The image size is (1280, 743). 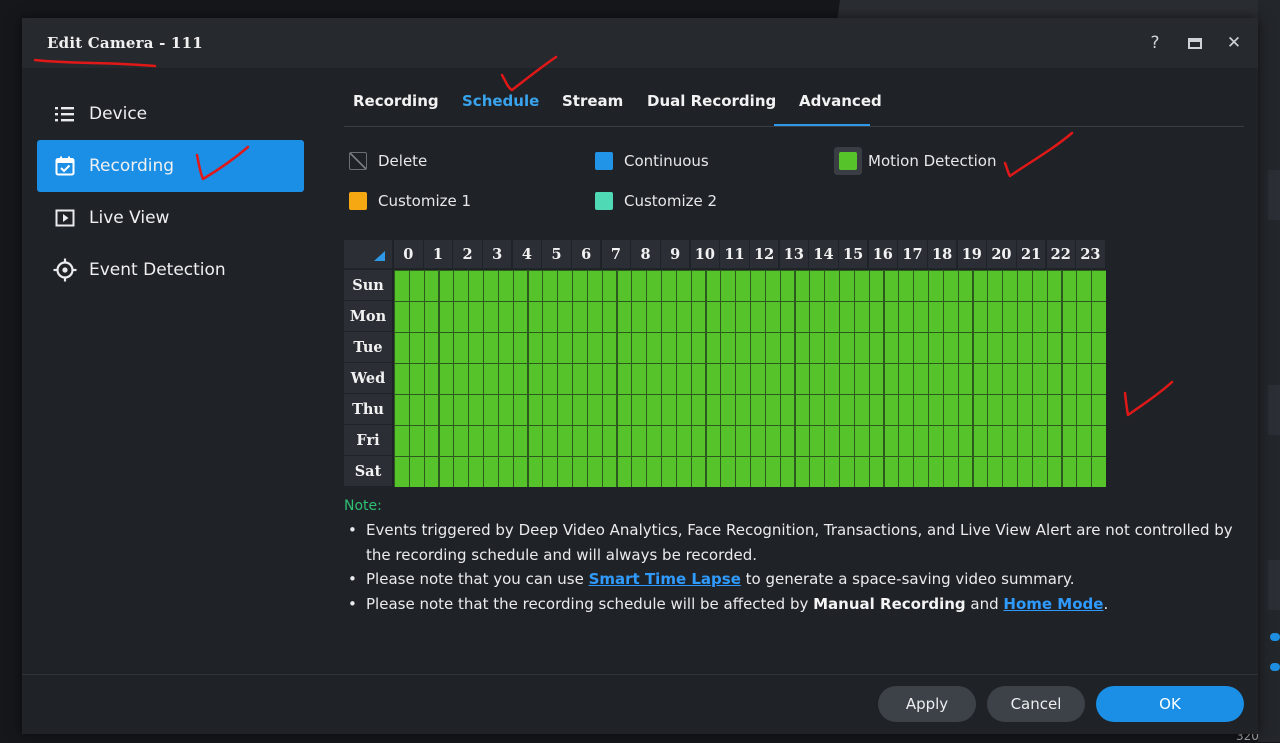 I want to click on select-all-corner, so click(x=368, y=254).